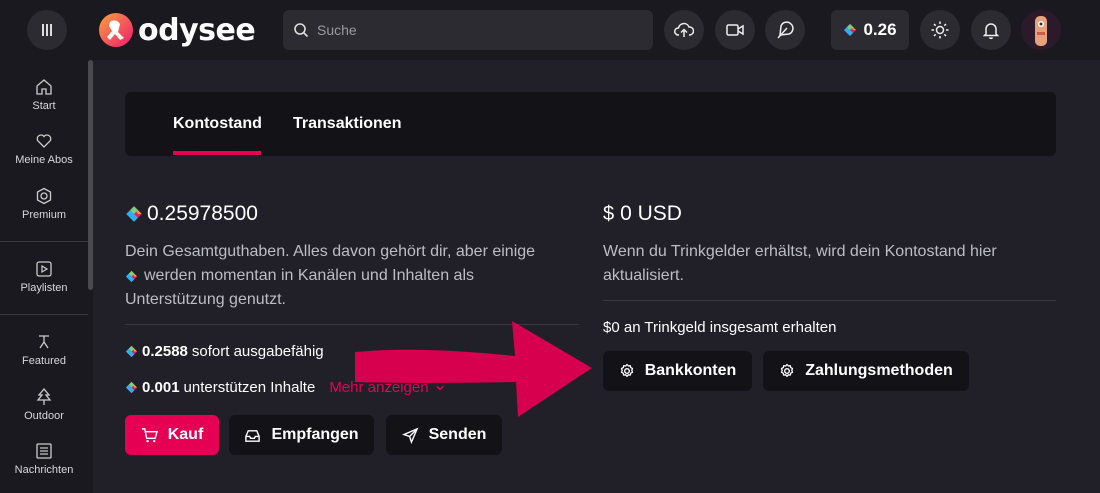  What do you see at coordinates (609, 213) in the screenshot?
I see `dollar-icon: $` at bounding box center [609, 213].